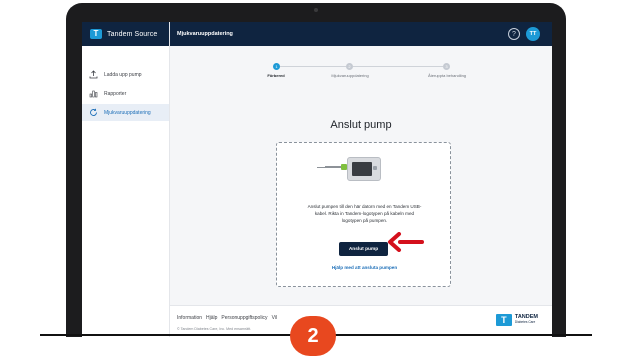  I want to click on connect-pump-button: Anslut pump, so click(363, 249).